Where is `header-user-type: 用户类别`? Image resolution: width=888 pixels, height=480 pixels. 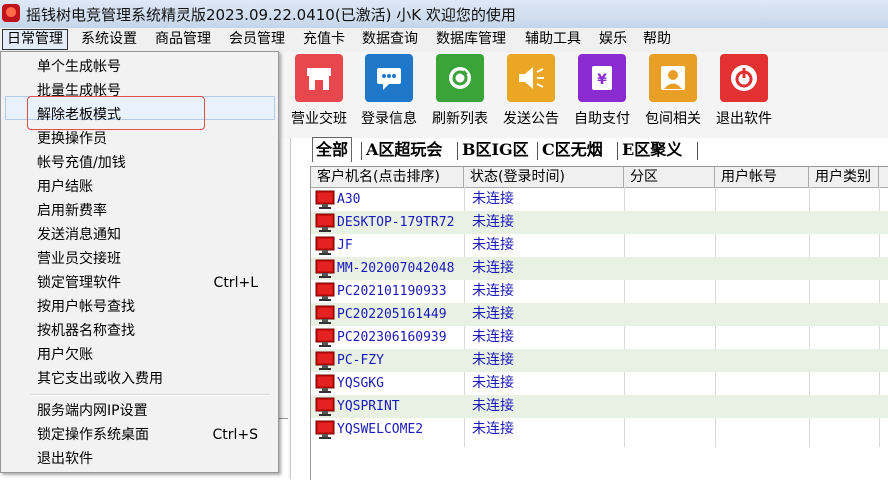 header-user-type: 用户类别 is located at coordinates (844, 177).